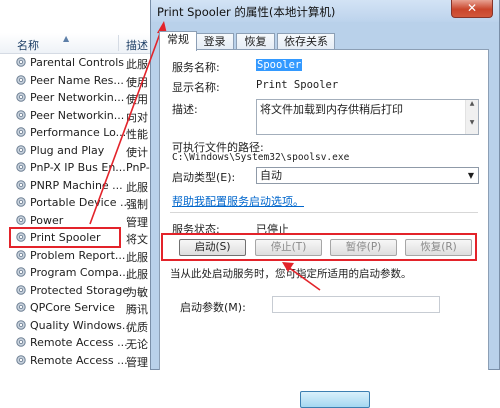  What do you see at coordinates (137, 309) in the screenshot?
I see `service-description: 腾讯` at bounding box center [137, 309].